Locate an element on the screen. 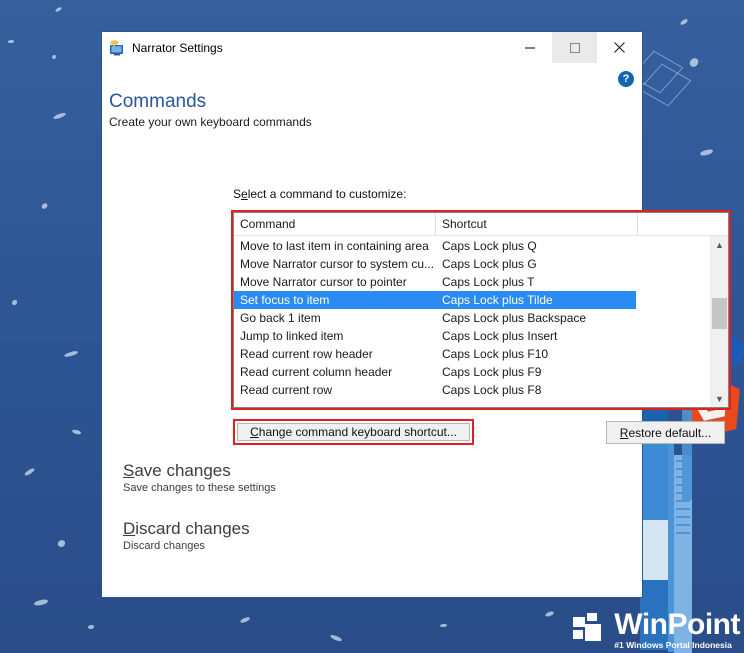  label-part: lect a command to customize: is located at coordinates (327, 194).